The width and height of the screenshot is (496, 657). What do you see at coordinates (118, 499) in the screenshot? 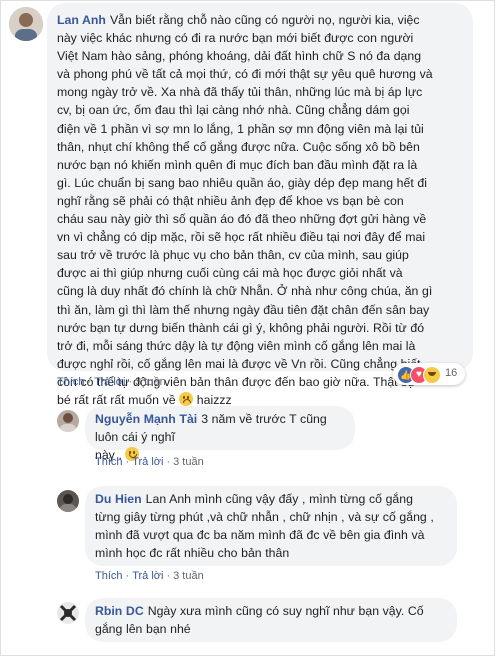
I see `author-name: Du Hien` at bounding box center [118, 499].